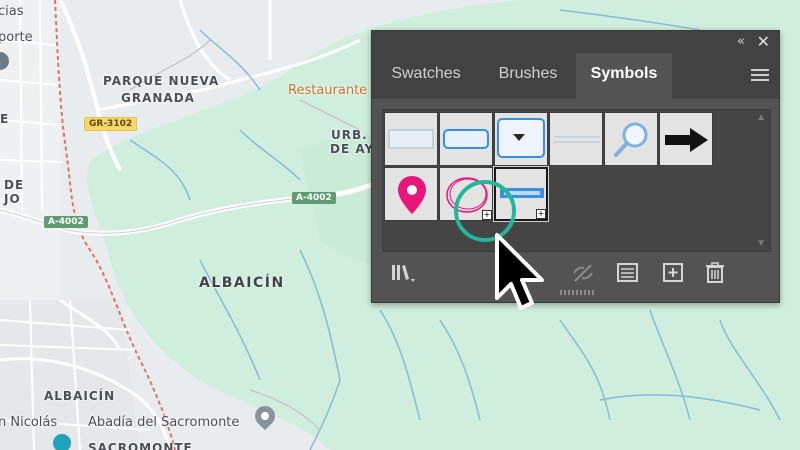 The height and width of the screenshot is (450, 800). Describe the element at coordinates (158, 98) in the screenshot. I see `map-label-parque-2: GRANADA` at that location.